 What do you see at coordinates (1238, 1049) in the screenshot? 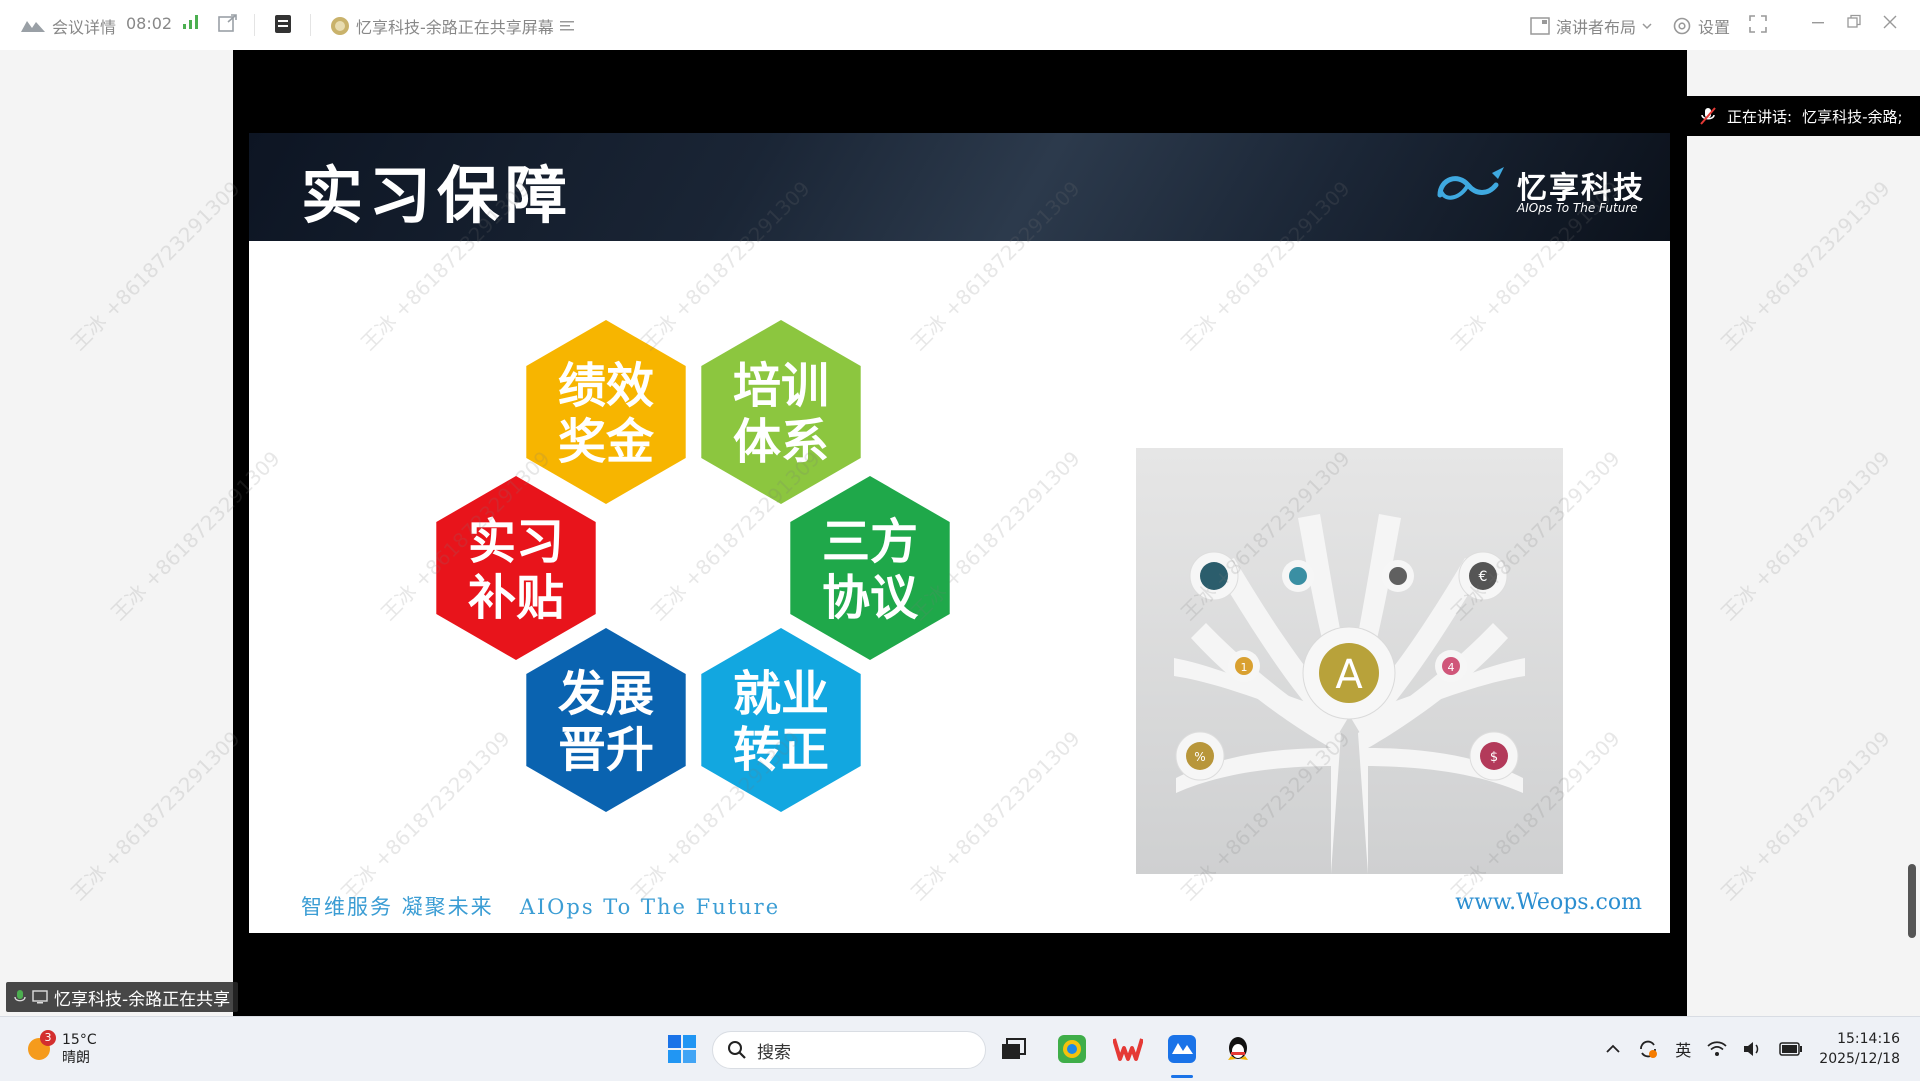
I see `qq-icon` at bounding box center [1238, 1049].